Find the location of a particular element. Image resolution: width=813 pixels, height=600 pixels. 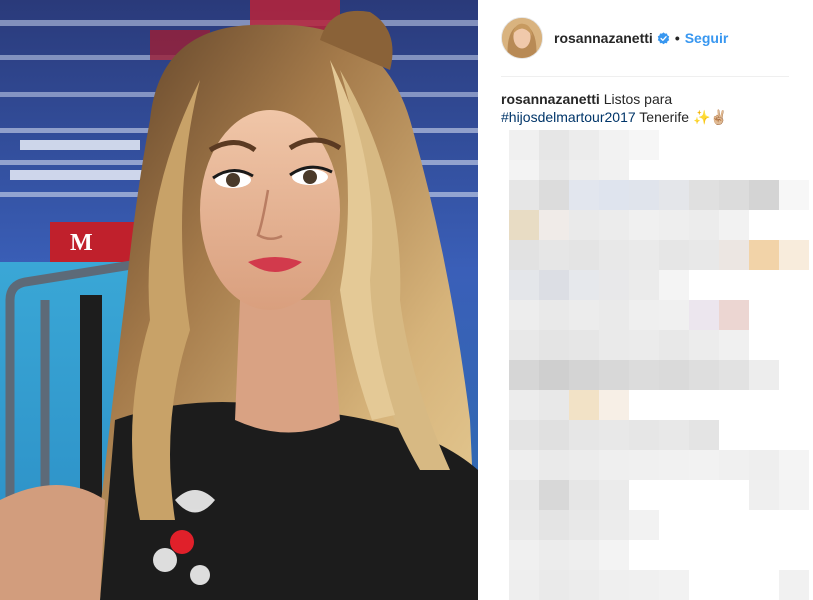

post-username: rosannazanetti is located at coordinates (603, 38).